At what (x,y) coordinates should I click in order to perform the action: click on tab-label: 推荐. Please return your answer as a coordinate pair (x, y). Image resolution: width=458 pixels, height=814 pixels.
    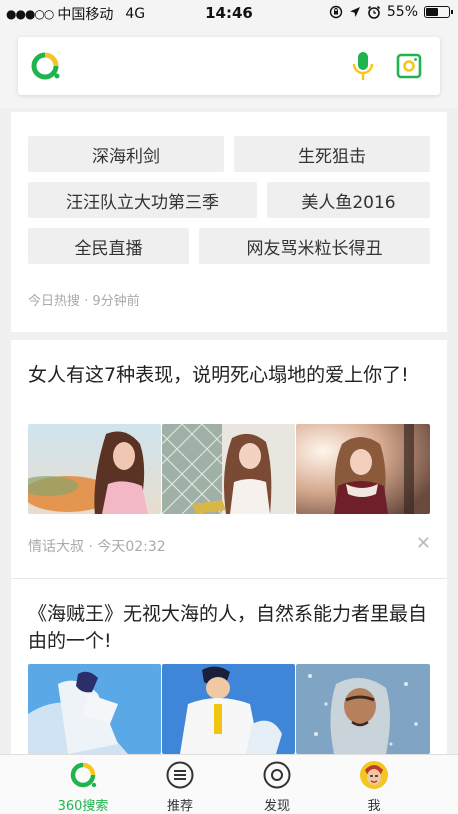
    Looking at the image, I should click on (179, 806).